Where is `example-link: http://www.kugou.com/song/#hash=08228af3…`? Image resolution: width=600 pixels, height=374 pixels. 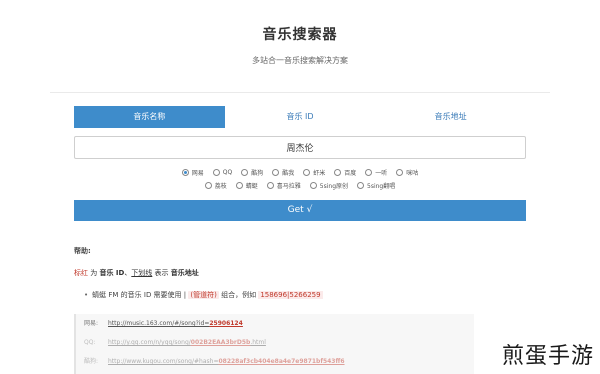
example-link: http://www.kugou.com/song/#hash=08228af3… is located at coordinates (226, 361).